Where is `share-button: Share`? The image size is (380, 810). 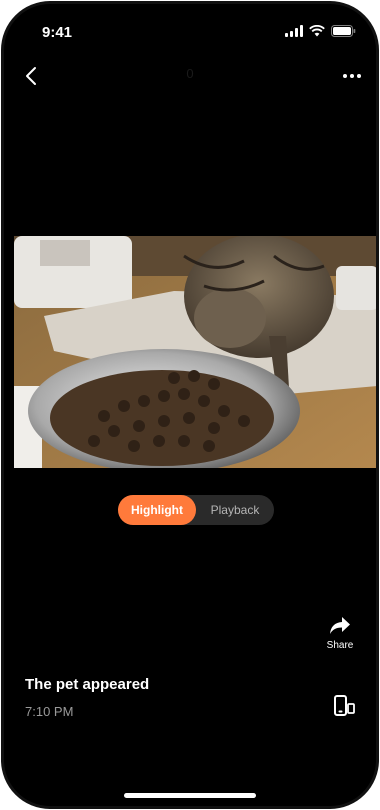
share-button: Share is located at coordinates (340, 633).